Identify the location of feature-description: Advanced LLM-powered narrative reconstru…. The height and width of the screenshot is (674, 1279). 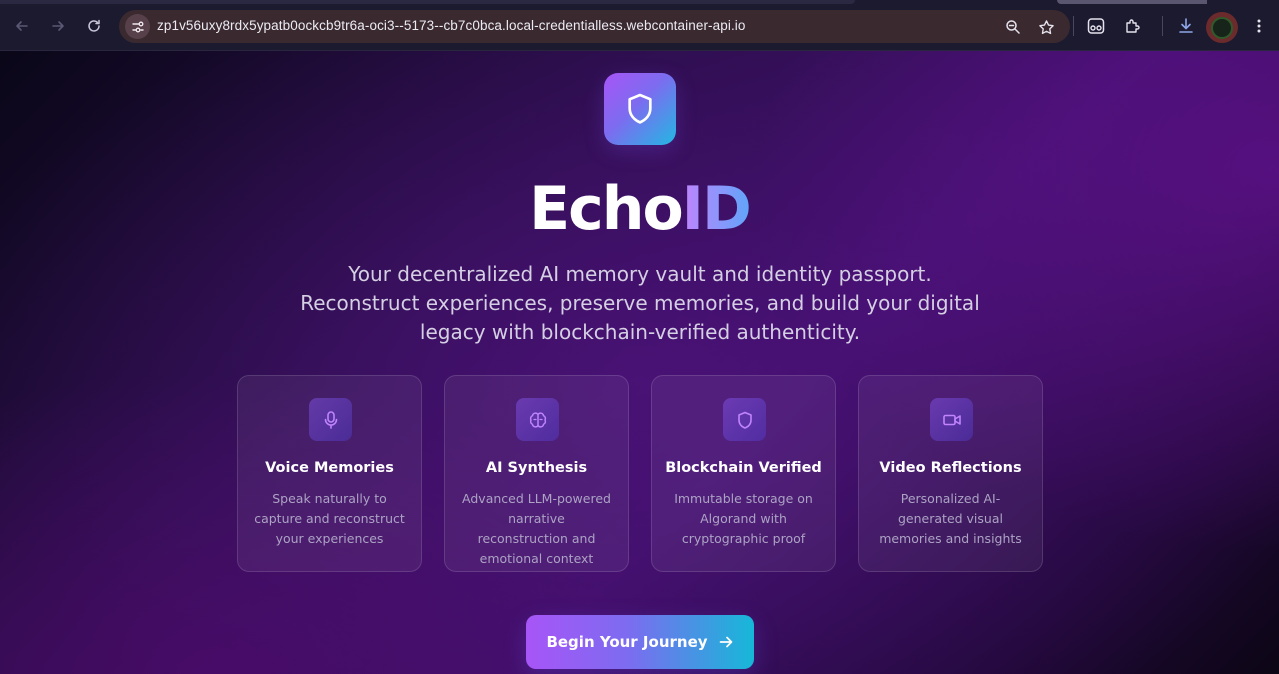
(536, 528).